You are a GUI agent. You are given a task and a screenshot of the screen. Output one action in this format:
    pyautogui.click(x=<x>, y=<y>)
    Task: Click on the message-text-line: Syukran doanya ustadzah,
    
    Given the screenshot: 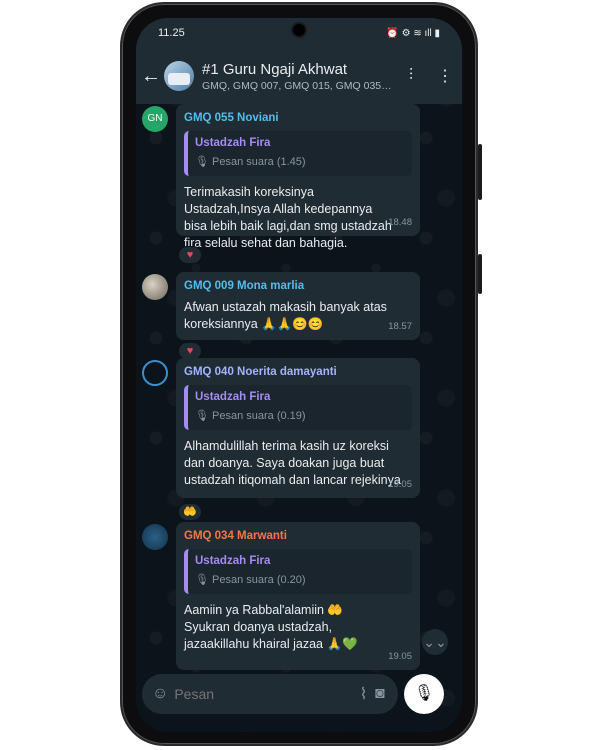 What is the action you would take?
    pyautogui.click(x=258, y=627)
    